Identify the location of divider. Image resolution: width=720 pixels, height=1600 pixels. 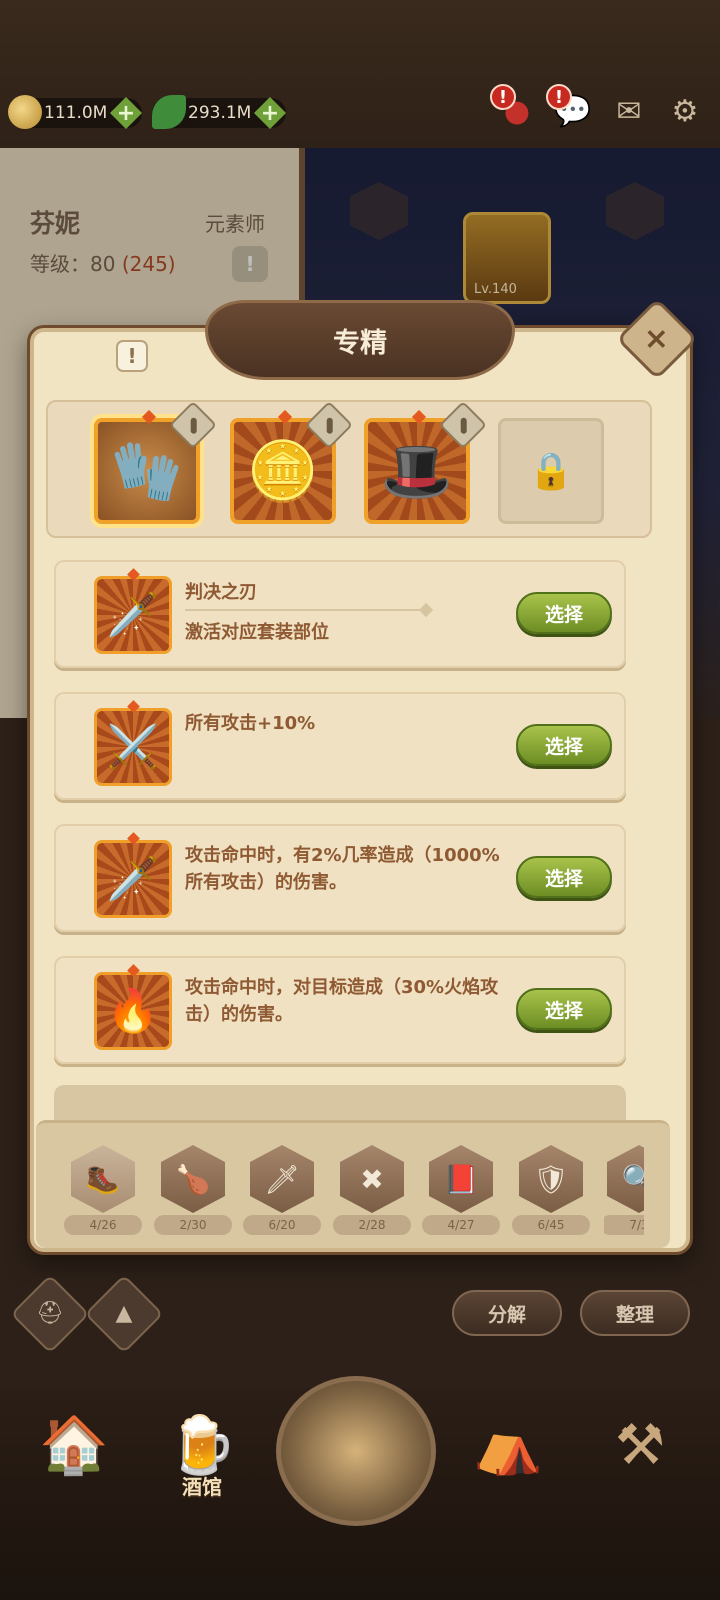
(305, 610).